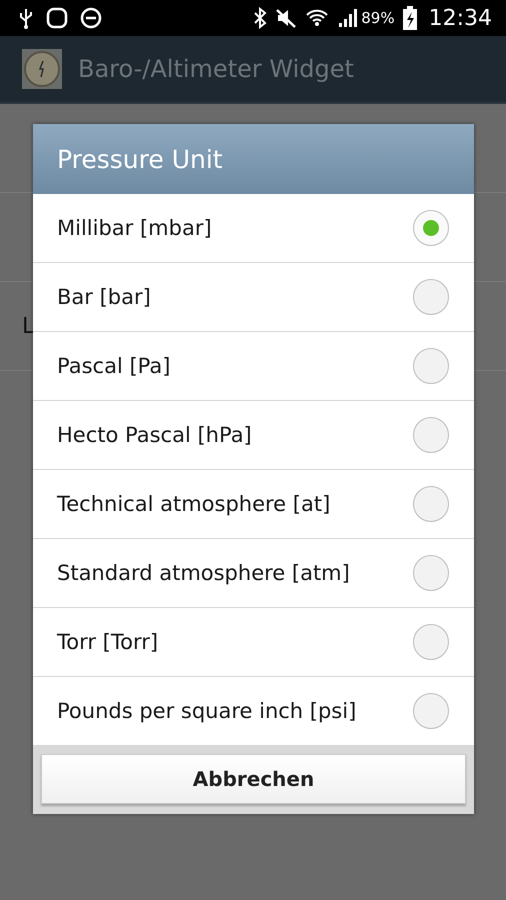 The width and height of the screenshot is (506, 900). Describe the element at coordinates (409, 18) in the screenshot. I see `battery-charging-icon` at that location.